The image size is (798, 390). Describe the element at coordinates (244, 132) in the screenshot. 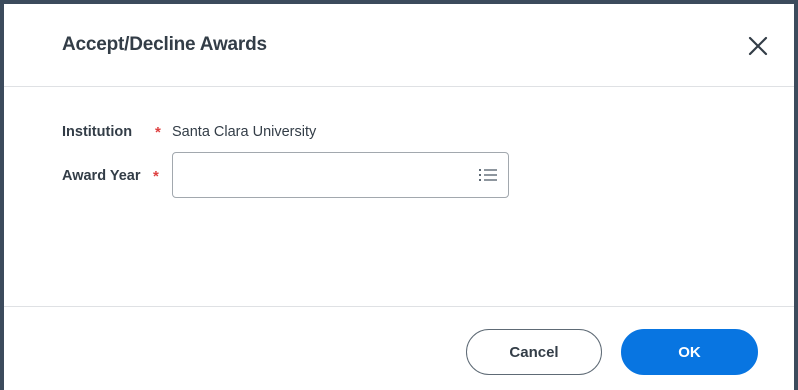

I see `institution-value: Santa Clara University` at that location.